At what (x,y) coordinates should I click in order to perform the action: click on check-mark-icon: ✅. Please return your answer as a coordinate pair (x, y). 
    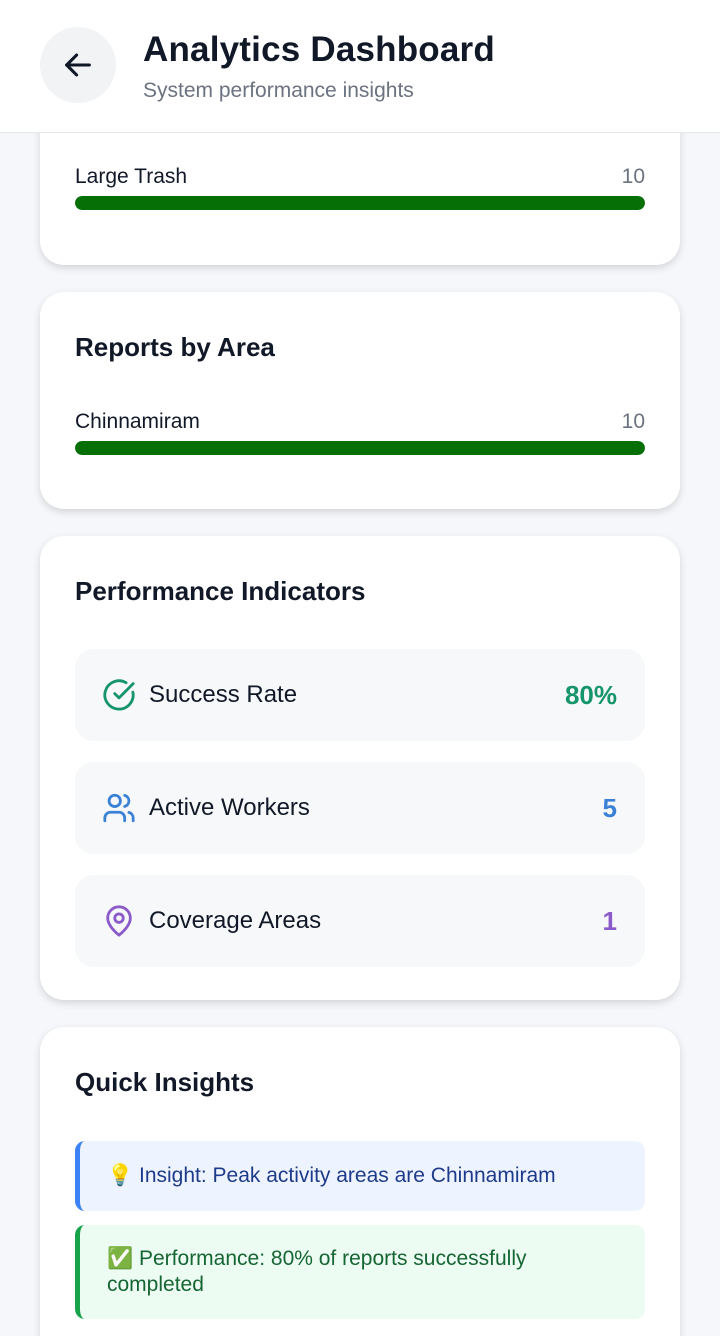
    Looking at the image, I should click on (120, 1258).